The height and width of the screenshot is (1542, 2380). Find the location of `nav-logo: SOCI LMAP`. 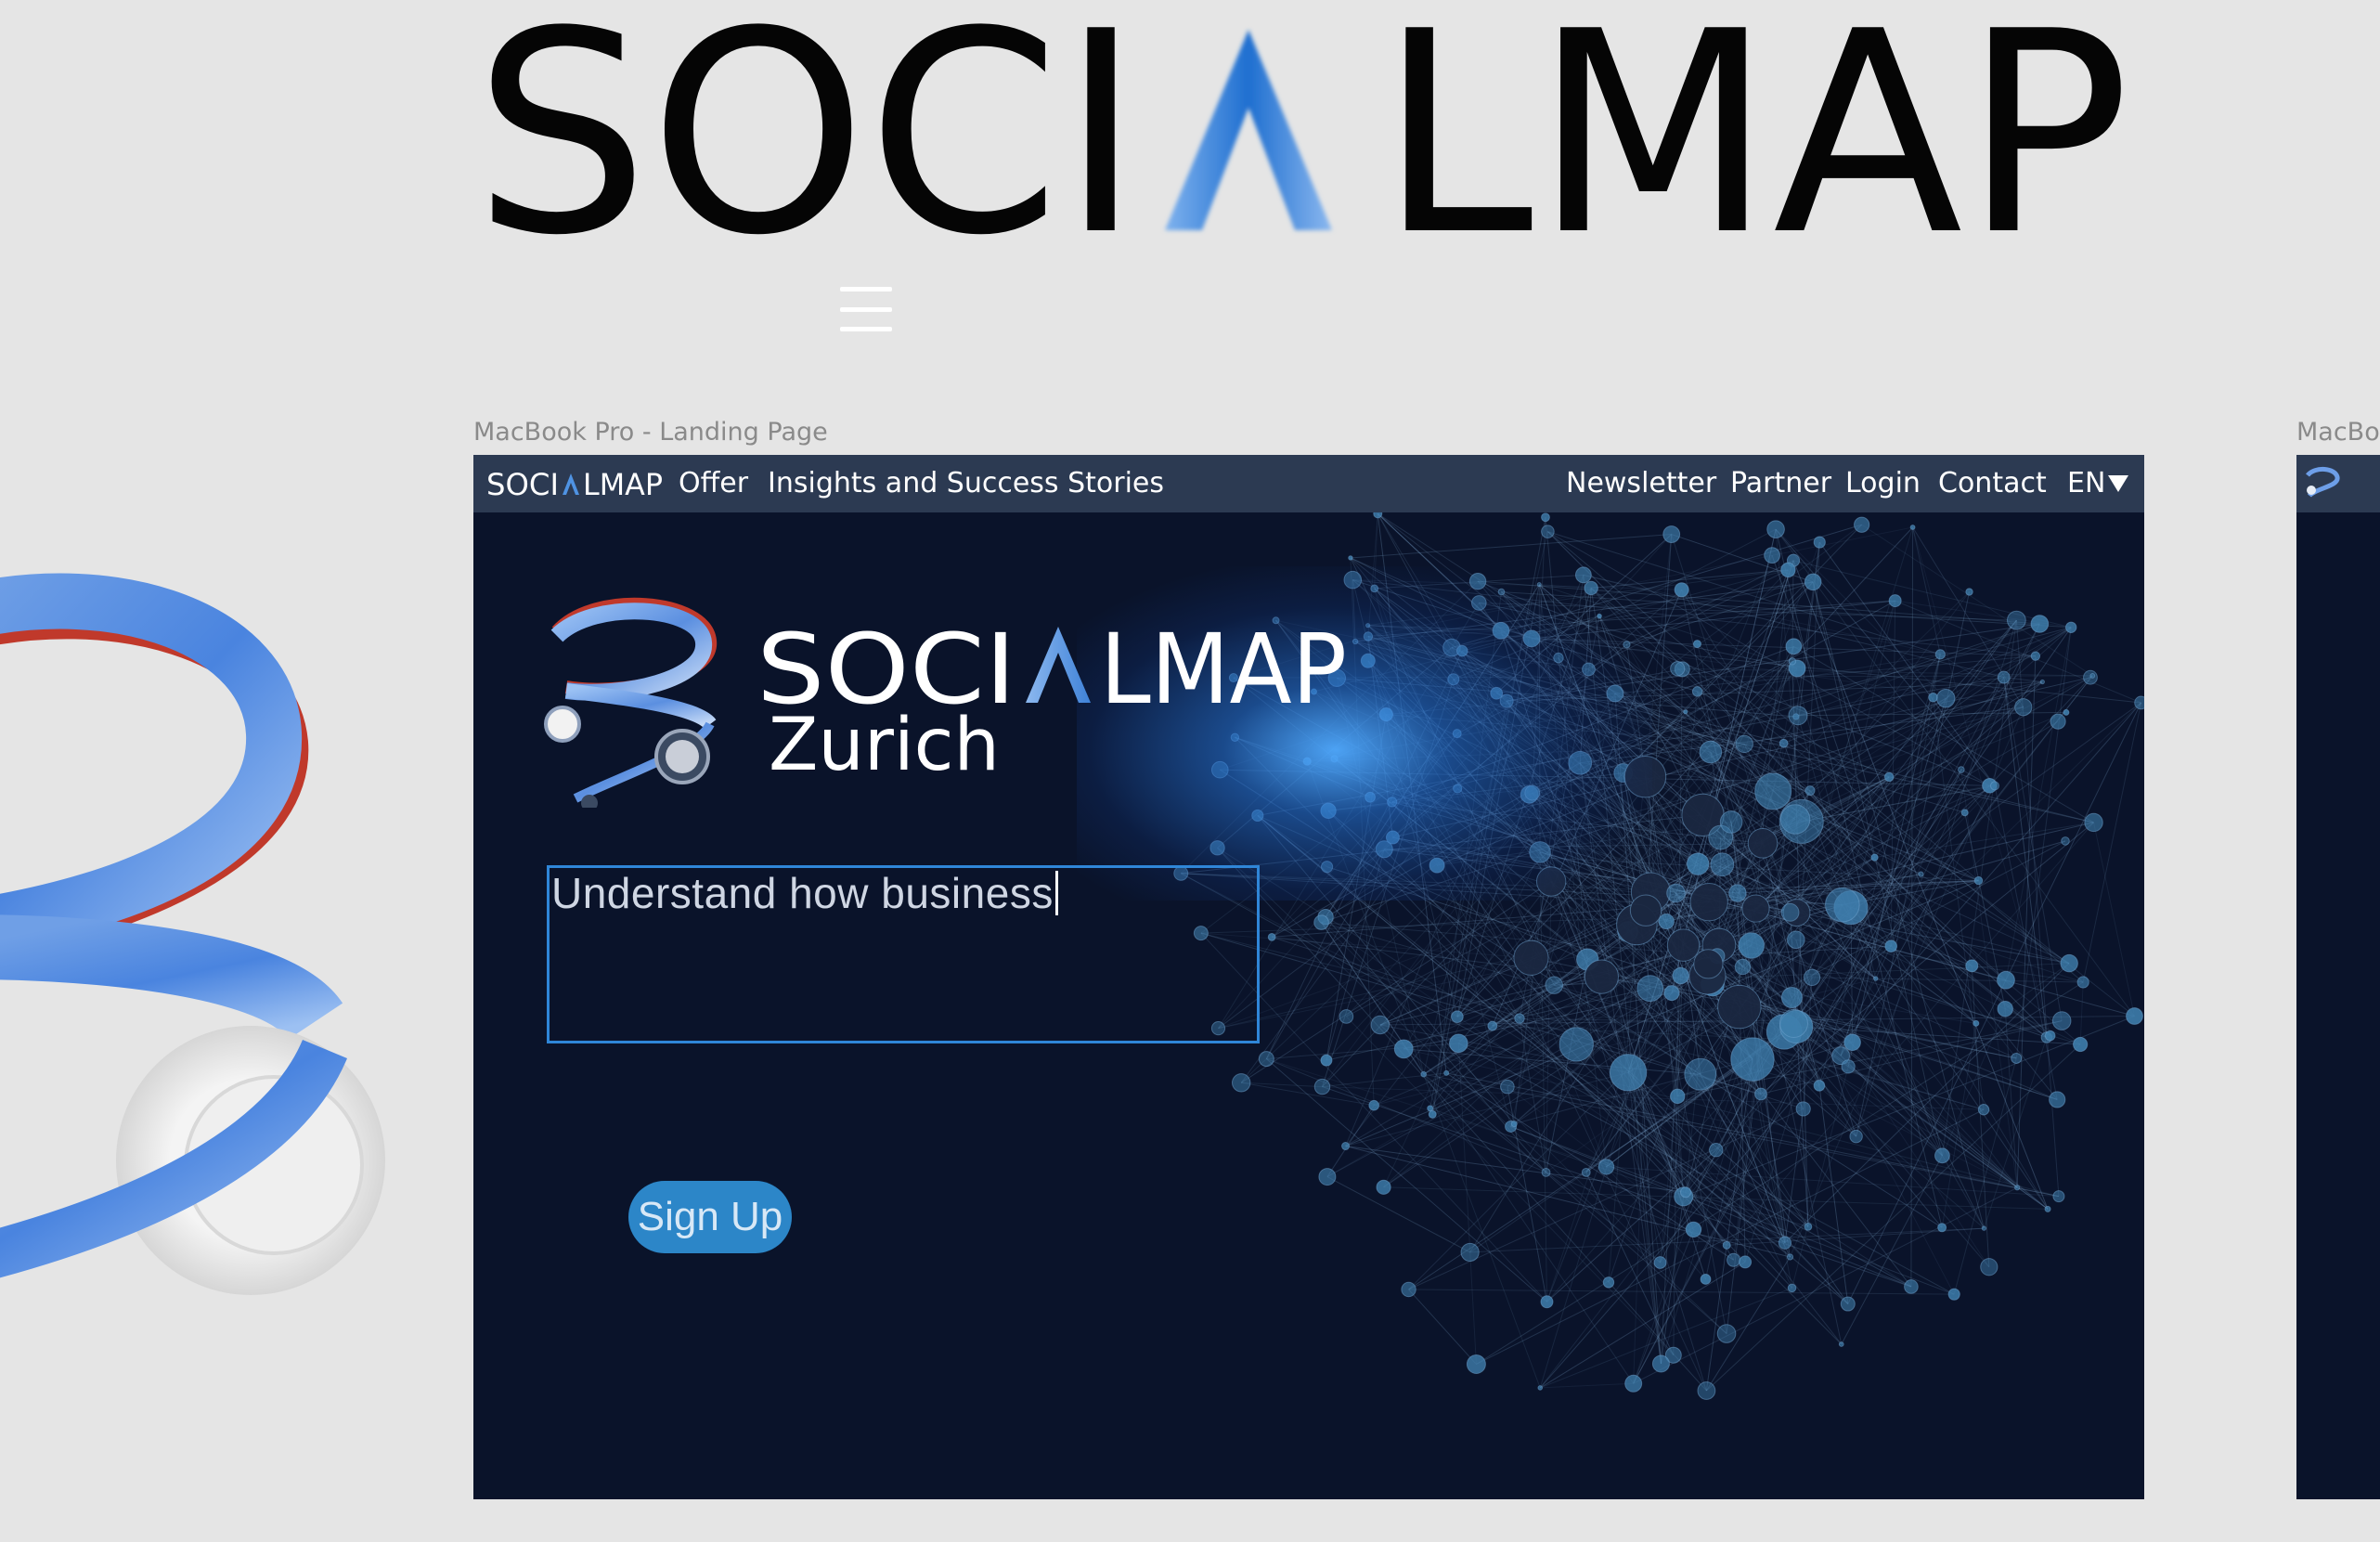

nav-logo: SOCI LMAP is located at coordinates (575, 483).